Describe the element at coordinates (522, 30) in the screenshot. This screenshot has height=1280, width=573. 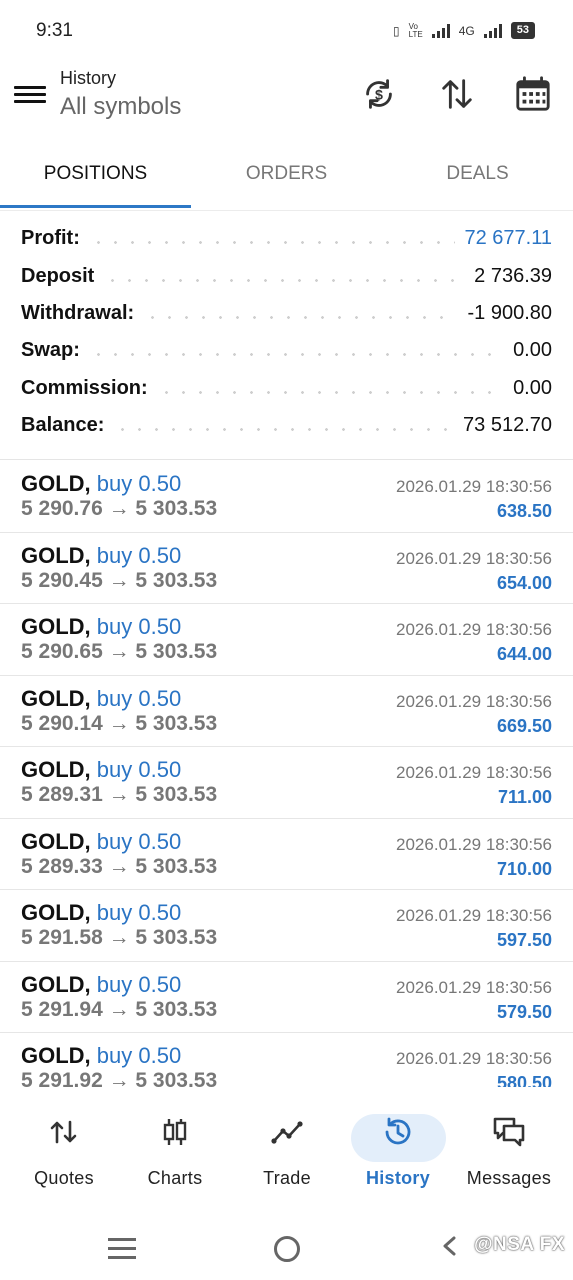
I see `battery-icon: 53` at that location.